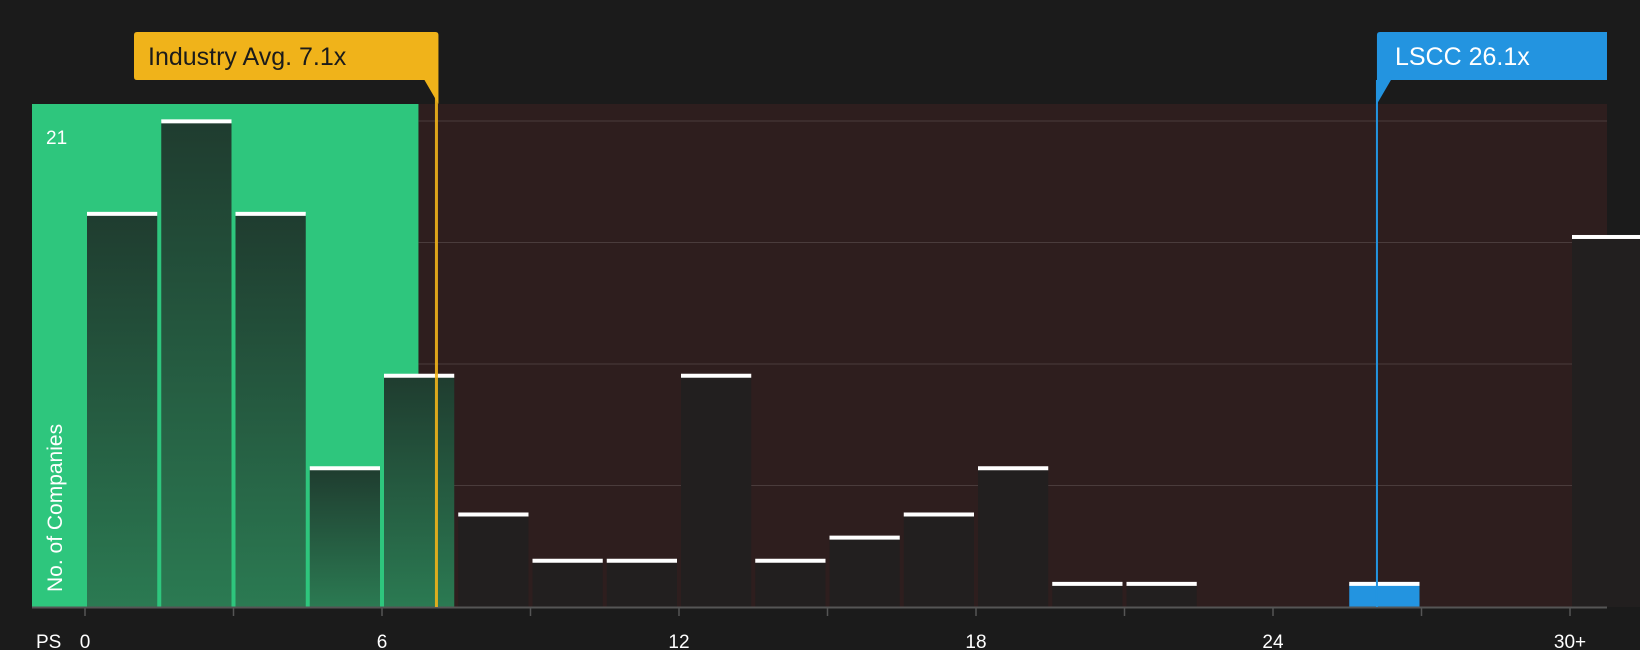  I want to click on industry-avg-label: Industry Avg. 7.1x, so click(247, 57).